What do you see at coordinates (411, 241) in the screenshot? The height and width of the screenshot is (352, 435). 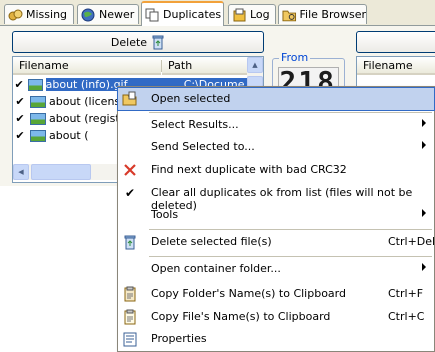 I see `menu-item-shortcut: Ctrl+Del` at bounding box center [411, 241].